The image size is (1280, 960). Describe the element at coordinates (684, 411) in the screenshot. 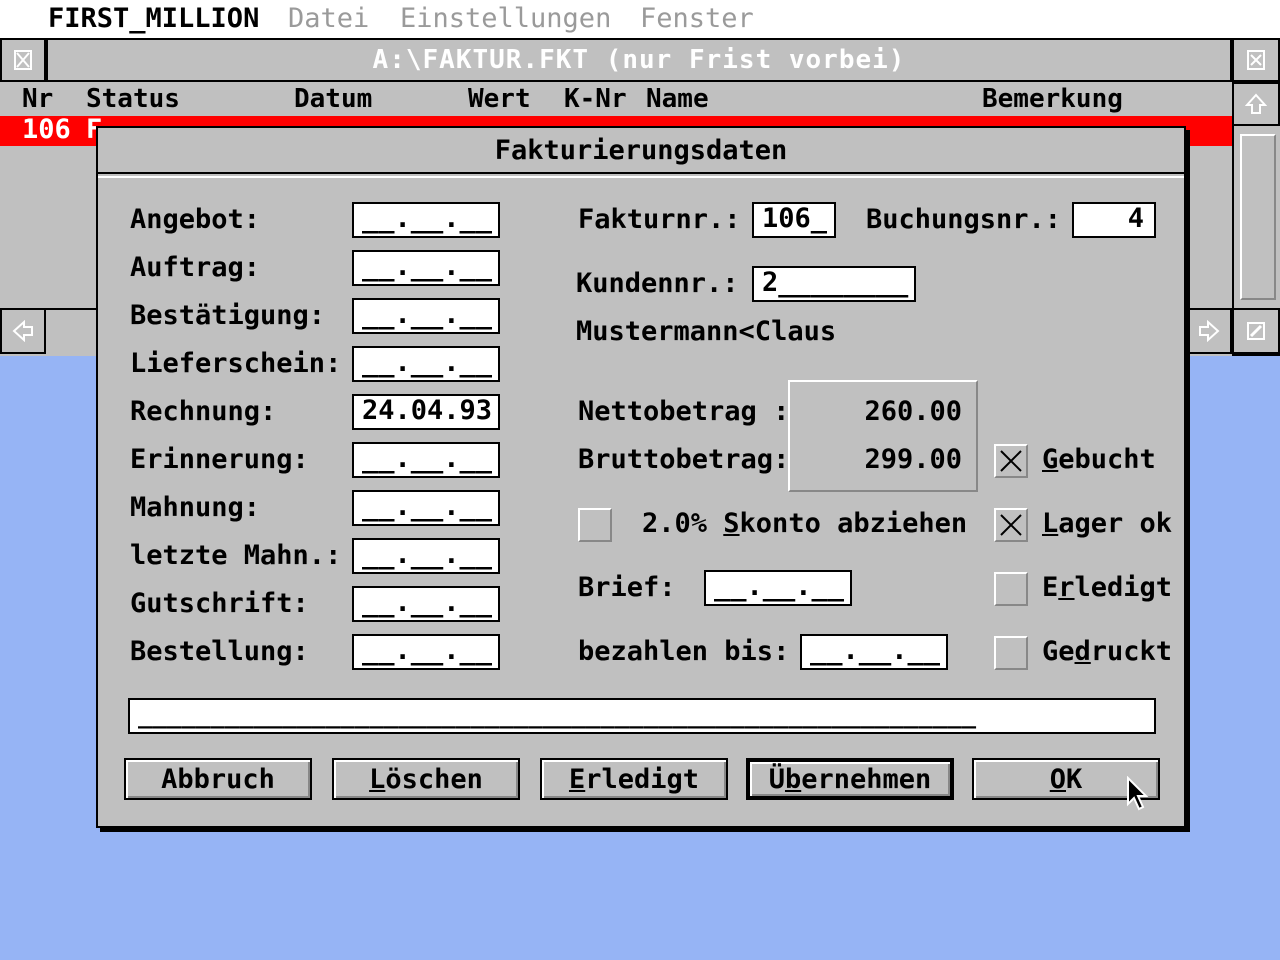

I see `label-netto: Nettobetrag :` at that location.